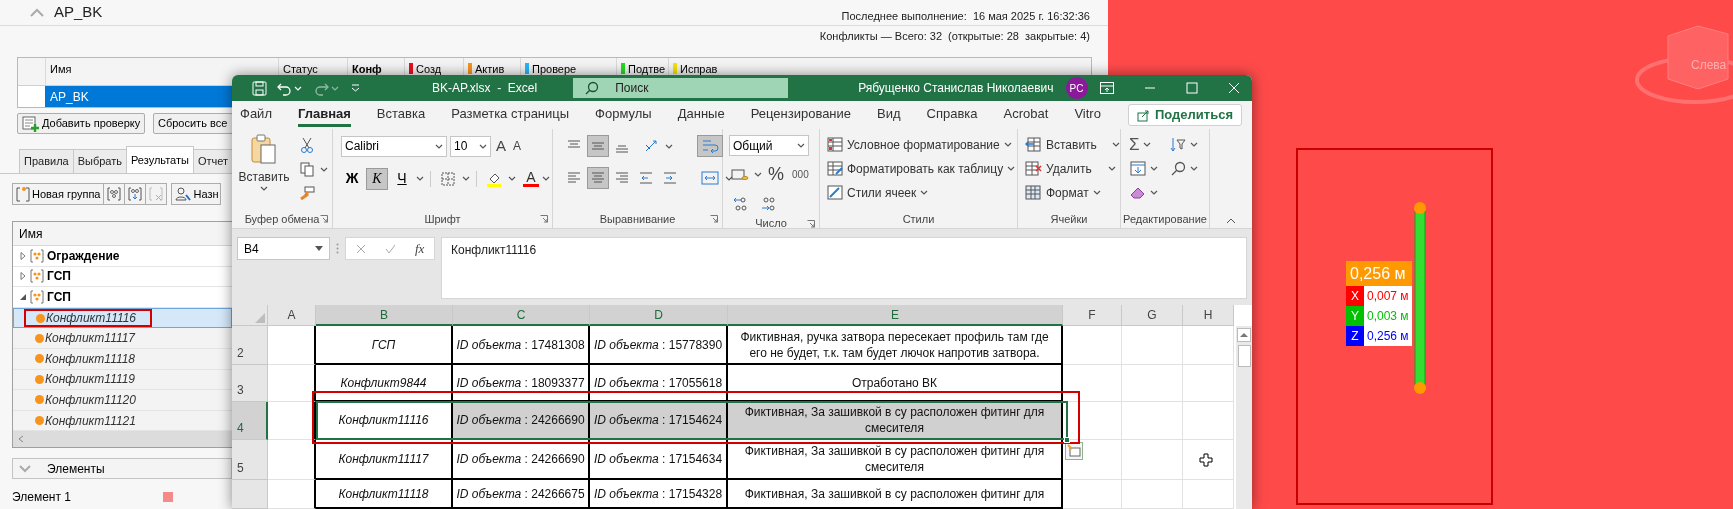 This screenshot has width=1733, height=509. What do you see at coordinates (193, 123) in the screenshot?
I see `reset-button: Сбросить все` at bounding box center [193, 123].